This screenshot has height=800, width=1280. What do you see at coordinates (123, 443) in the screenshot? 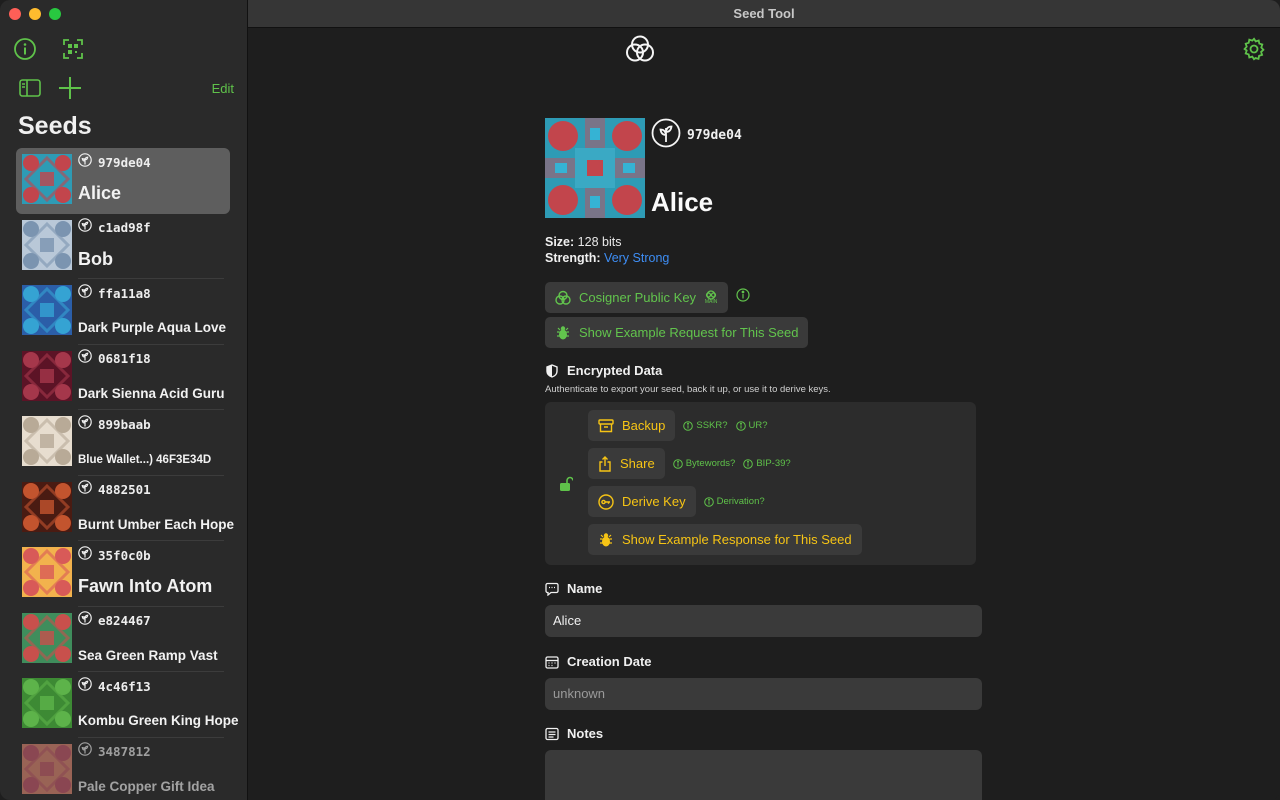
I see `seed-list-item: 899baab Blue Wallet...) 46F3E34D` at bounding box center [123, 443].